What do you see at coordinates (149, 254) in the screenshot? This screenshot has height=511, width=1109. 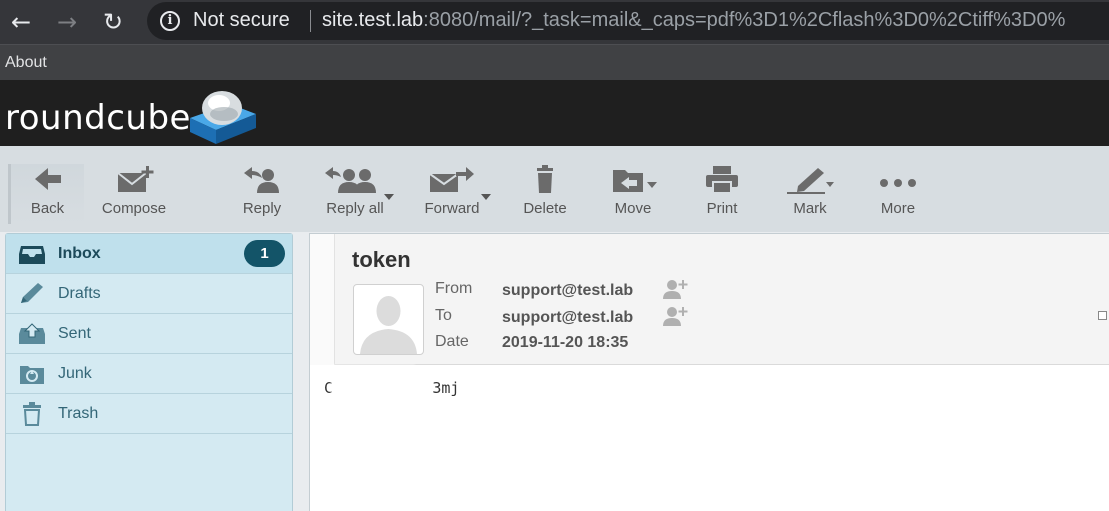 I see `folder-item-inbox: Inbox 1` at bounding box center [149, 254].